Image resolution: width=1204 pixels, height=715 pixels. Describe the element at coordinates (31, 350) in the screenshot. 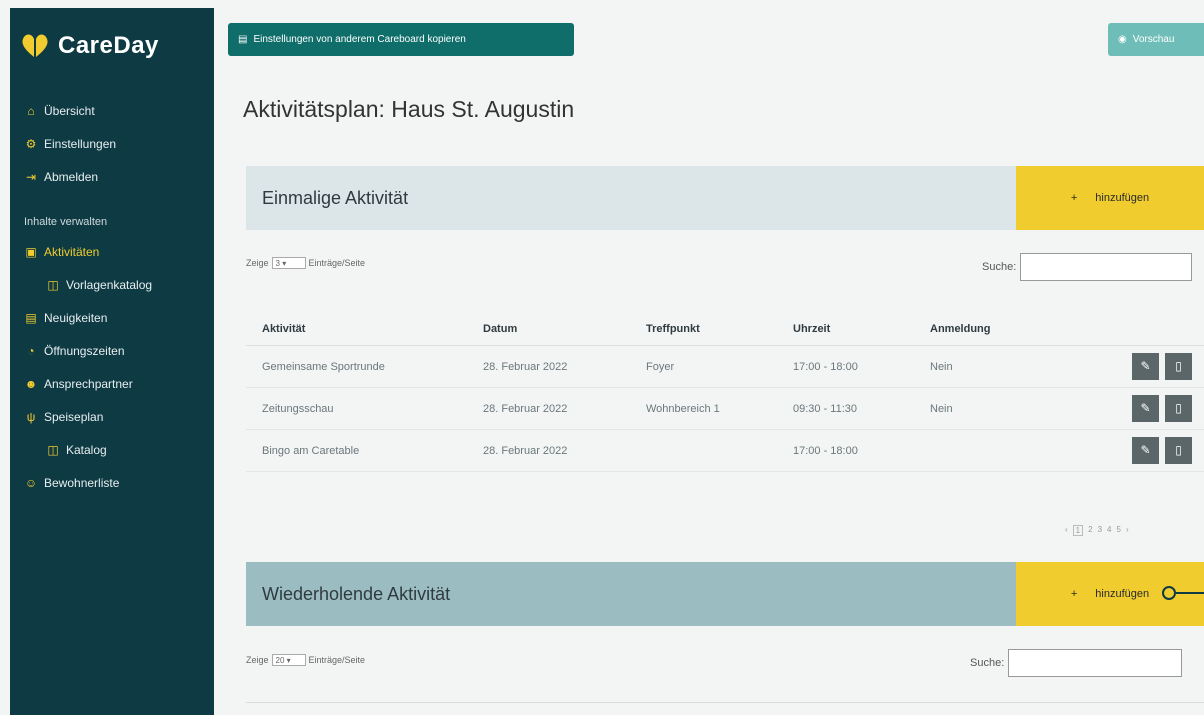

I see `clock-icon: ◔` at that location.